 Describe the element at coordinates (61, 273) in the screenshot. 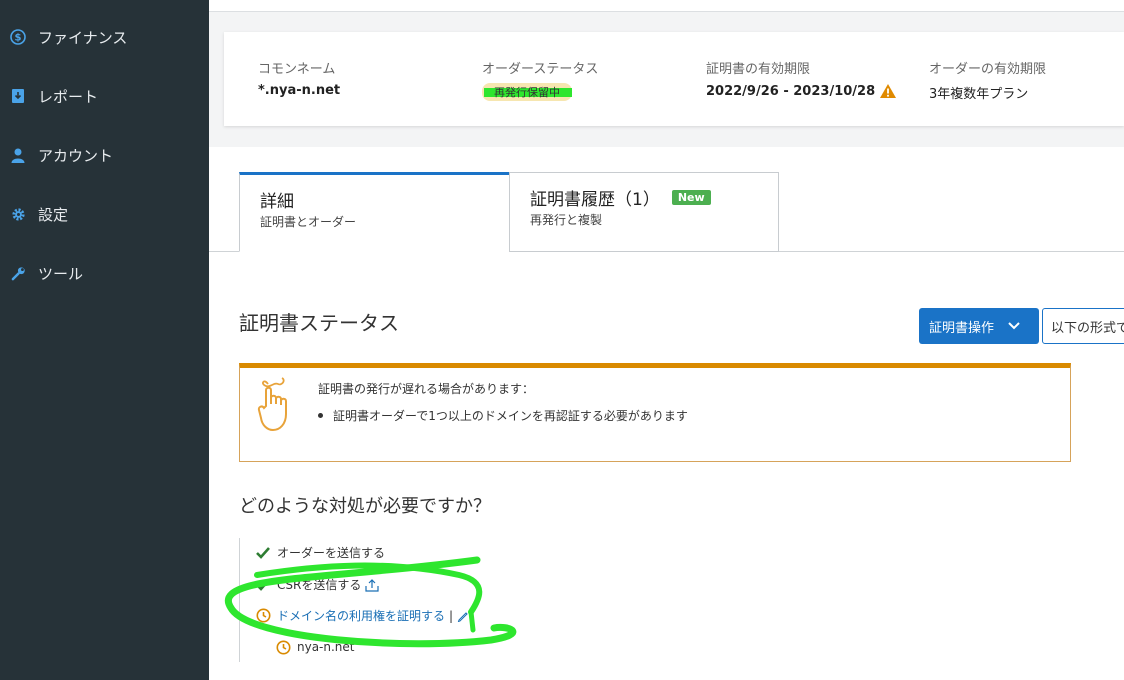

I see `sidebar-item-label: ツール` at that location.